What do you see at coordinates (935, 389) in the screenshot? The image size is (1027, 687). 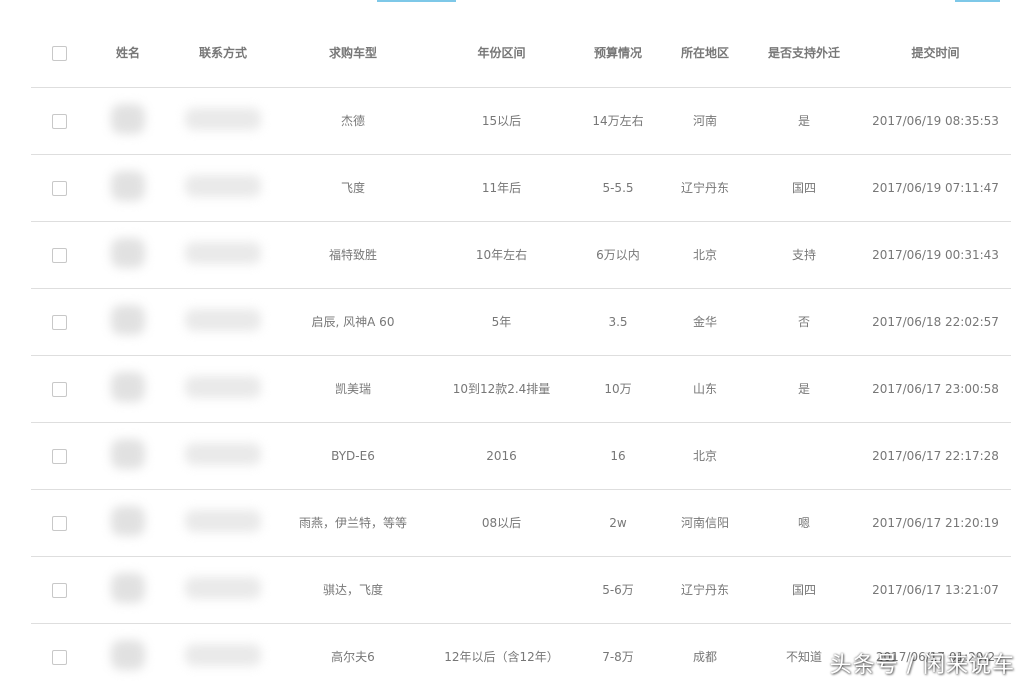 I see `cell-submit-time: 2017/06/17 23:00:58` at bounding box center [935, 389].